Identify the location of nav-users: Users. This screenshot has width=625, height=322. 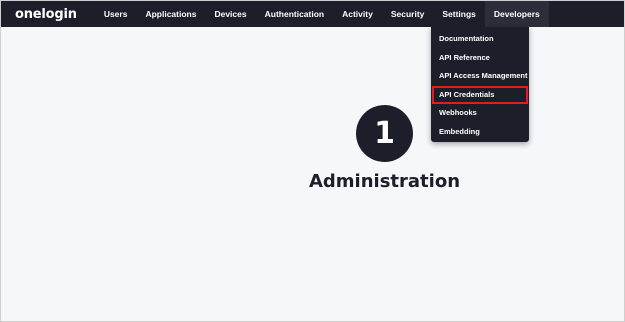
(116, 14).